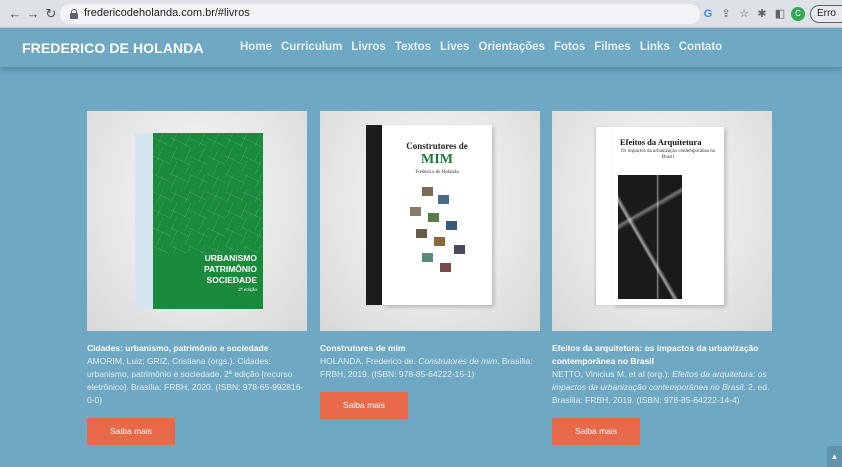  I want to click on book-cover-image: URBANISMO PATRIMÔNIO SOCIEDADE 2ª edição, so click(197, 221).